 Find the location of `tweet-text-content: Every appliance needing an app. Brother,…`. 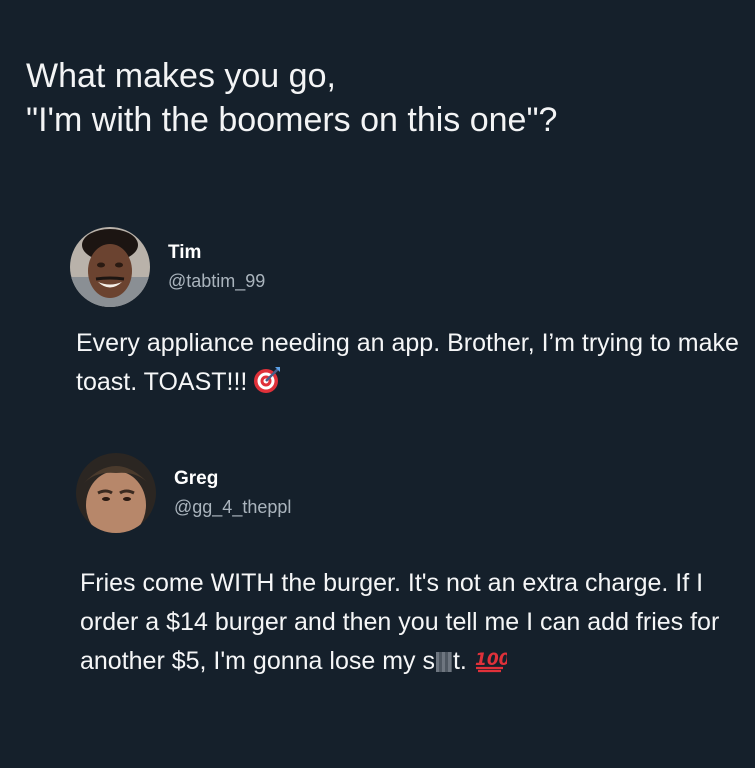

tweet-text-content: Every appliance needing an app. Brother,… is located at coordinates (407, 362).